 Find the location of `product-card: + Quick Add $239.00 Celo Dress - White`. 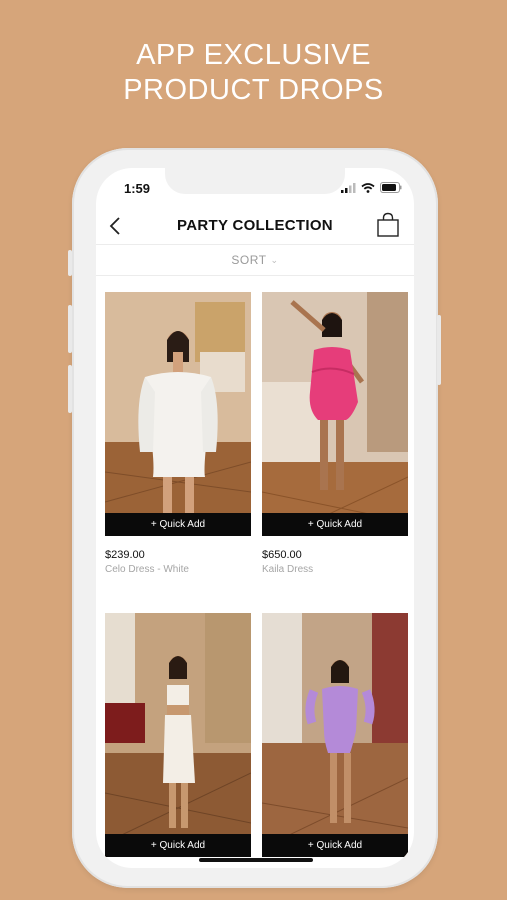

product-card: + Quick Add $239.00 Celo Dress - White is located at coordinates (178, 433).